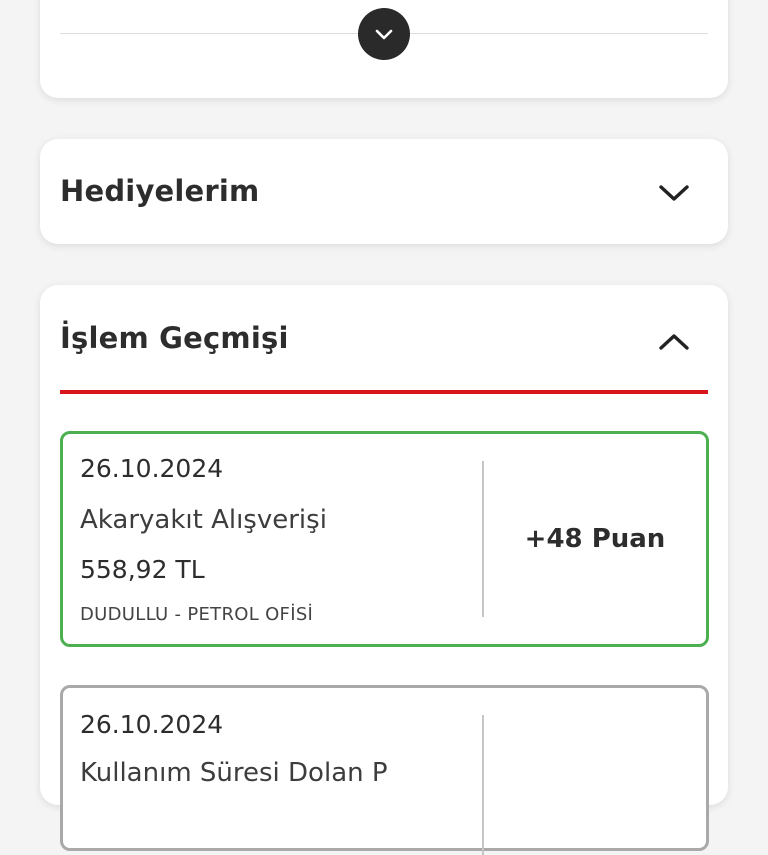 The height and width of the screenshot is (855, 768). What do you see at coordinates (174, 338) in the screenshot?
I see `history-title: İşlem Geçmişi` at bounding box center [174, 338].